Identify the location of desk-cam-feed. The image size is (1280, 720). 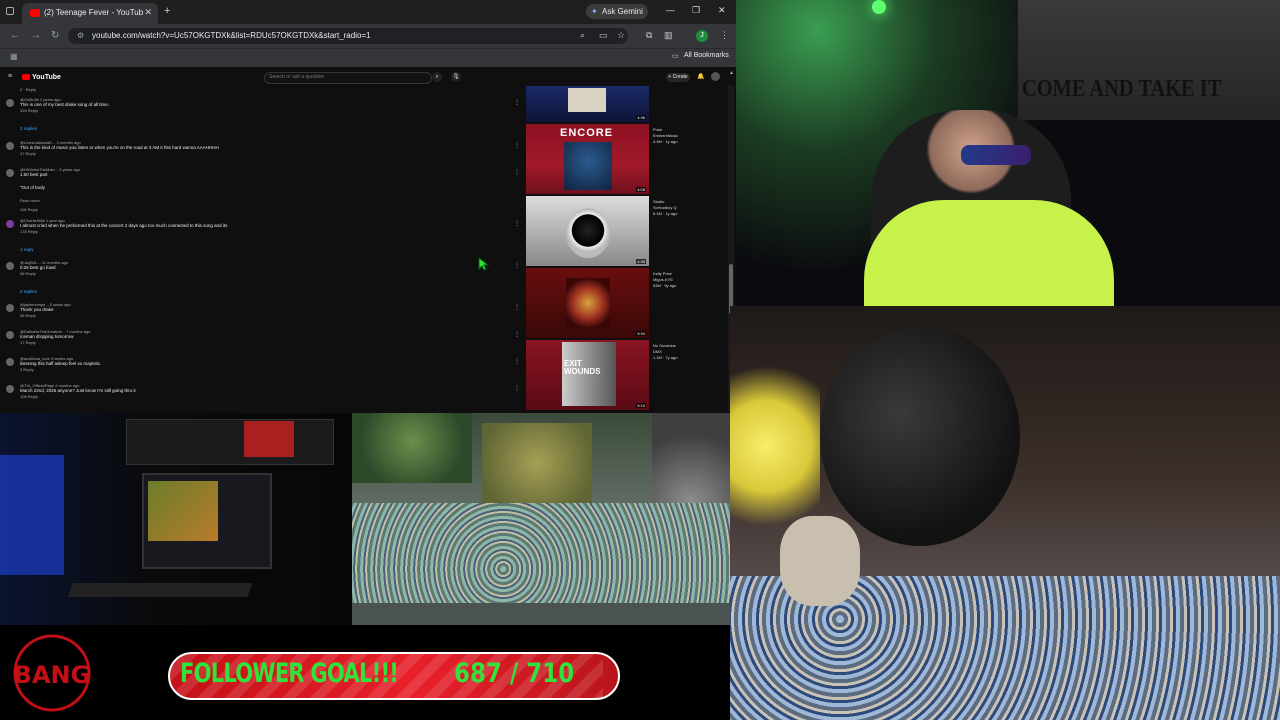
(176, 519).